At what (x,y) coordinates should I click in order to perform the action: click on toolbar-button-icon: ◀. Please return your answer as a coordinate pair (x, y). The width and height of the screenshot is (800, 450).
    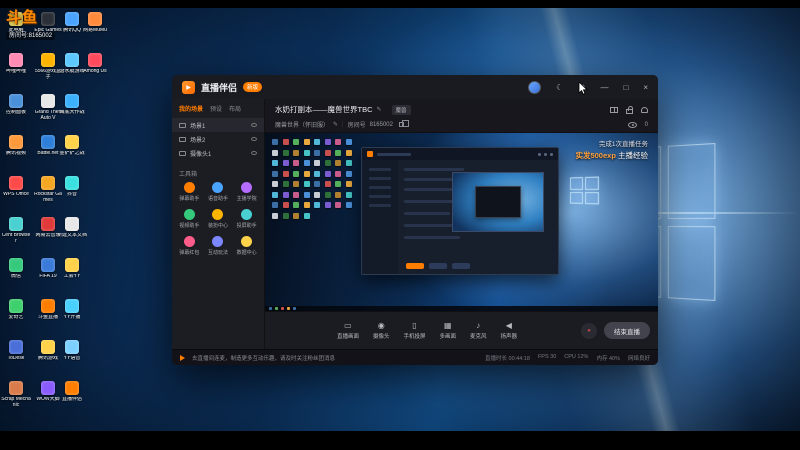
    Looking at the image, I should click on (508, 325).